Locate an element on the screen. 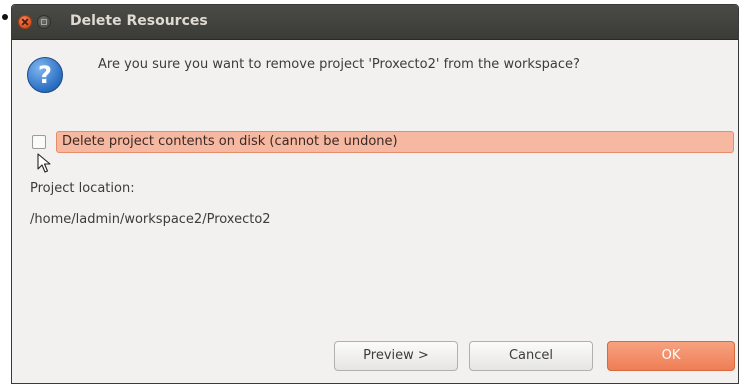 Image resolution: width=743 pixels, height=388 pixels. question-icon: ? is located at coordinates (45, 75).